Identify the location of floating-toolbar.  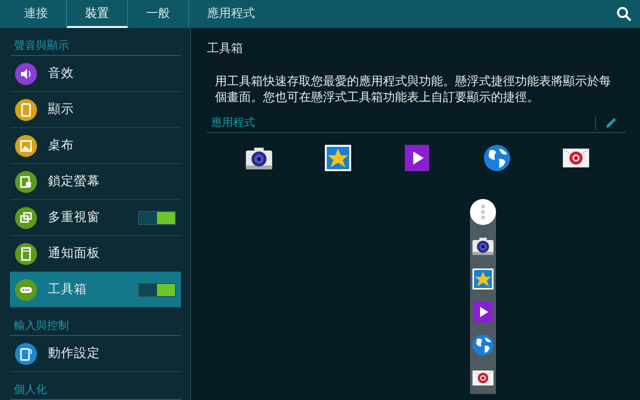
(483, 296).